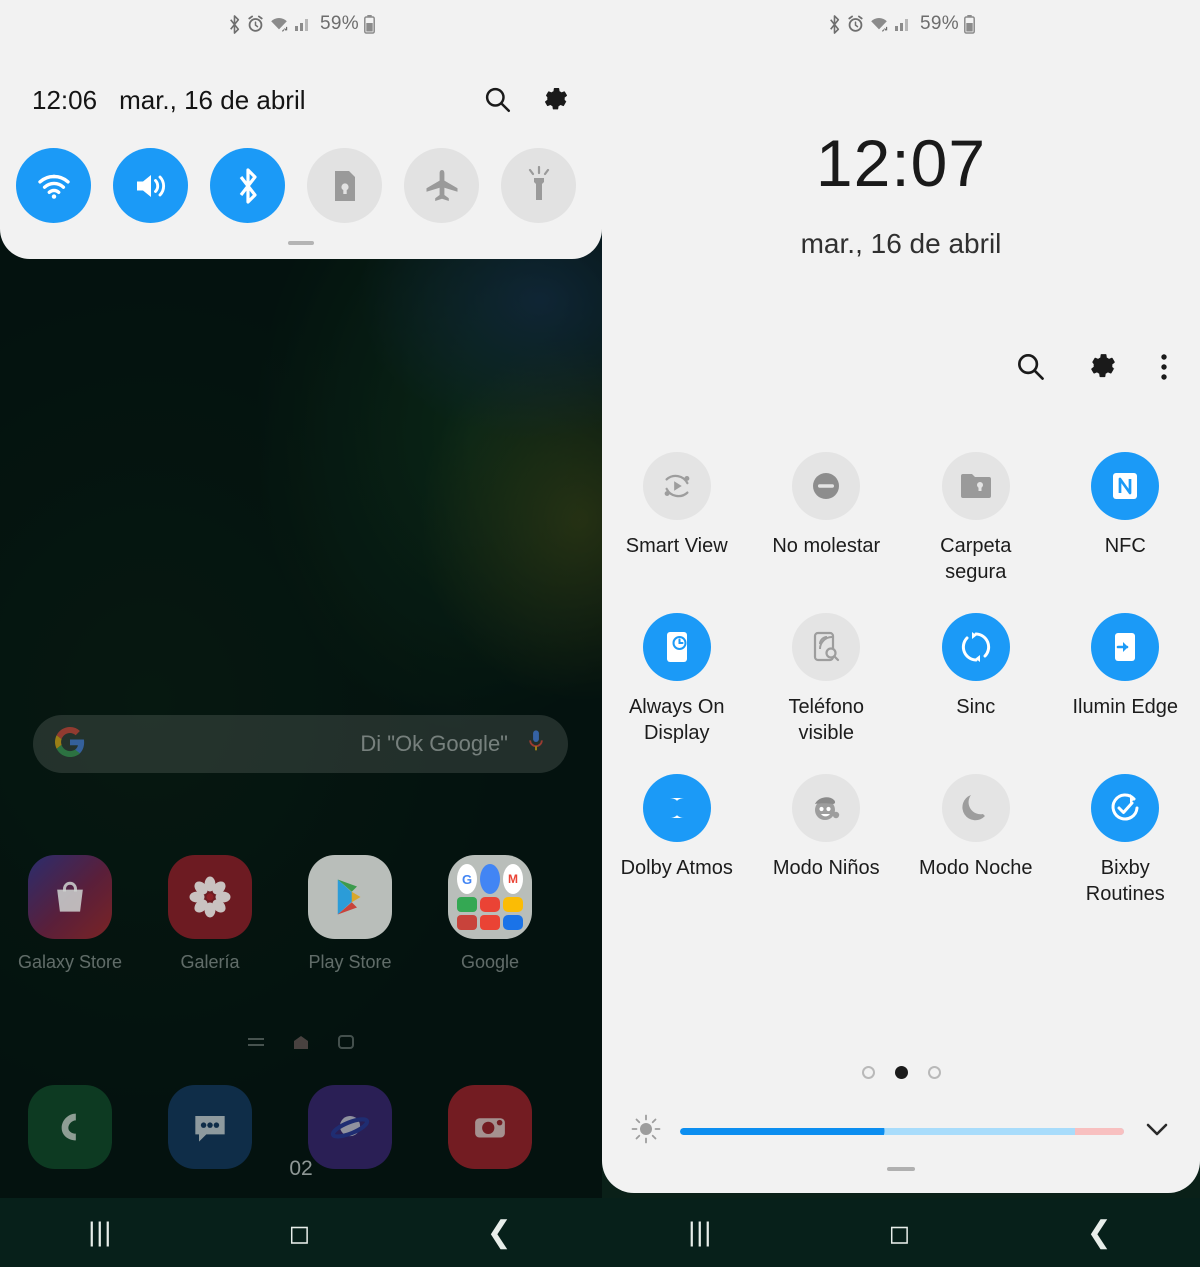  What do you see at coordinates (827, 518) in the screenshot?
I see `tile-do-not-disturb: No molestar` at bounding box center [827, 518].